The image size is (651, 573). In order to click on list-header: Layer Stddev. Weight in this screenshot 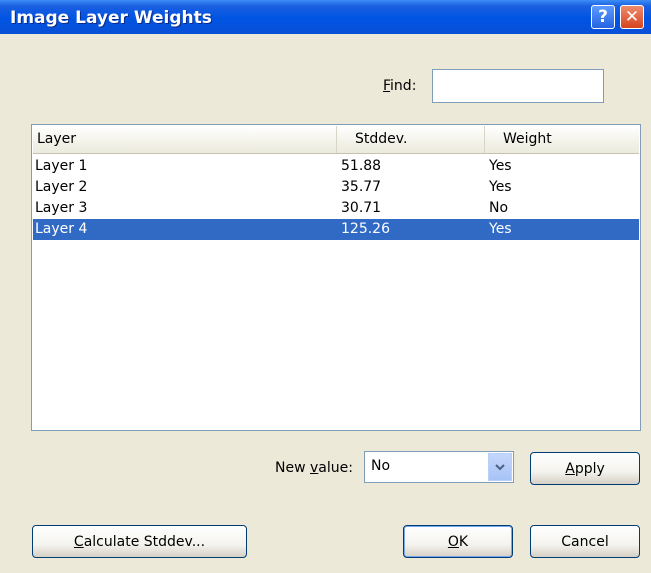, I will do `click(336, 140)`.